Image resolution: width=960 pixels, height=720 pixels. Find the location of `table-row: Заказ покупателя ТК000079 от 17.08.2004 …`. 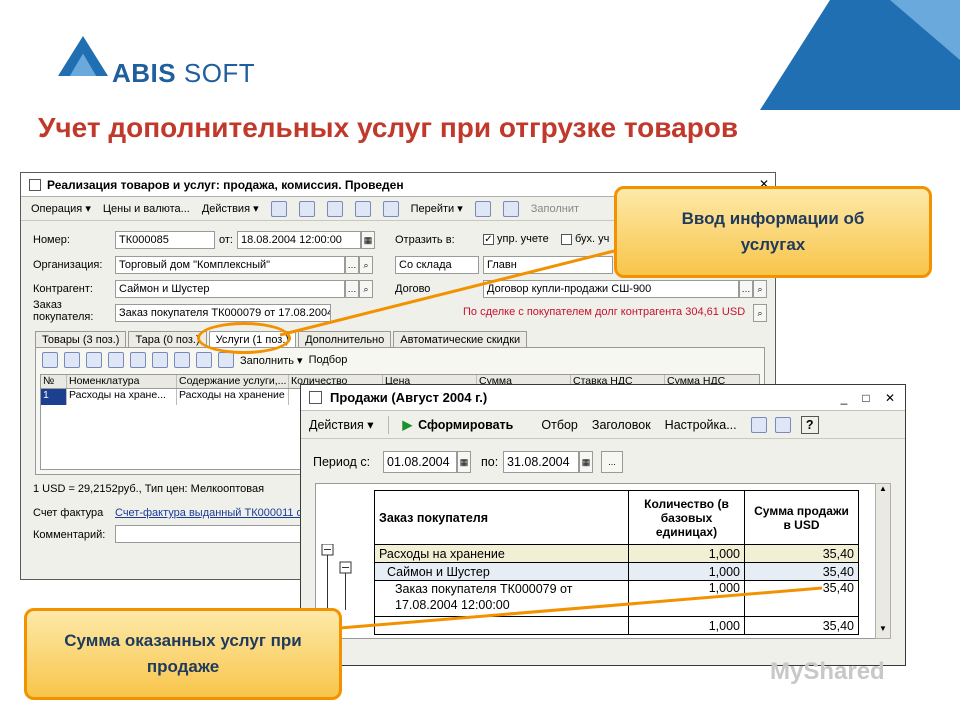

table-row: Заказ покупателя ТК000079 от 17.08.2004 … is located at coordinates (616, 598).